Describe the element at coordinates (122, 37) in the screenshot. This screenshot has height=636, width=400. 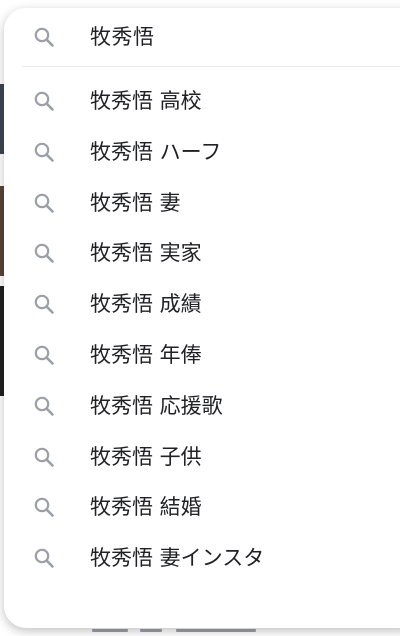
I see `search-input: 牧秀悟` at that location.